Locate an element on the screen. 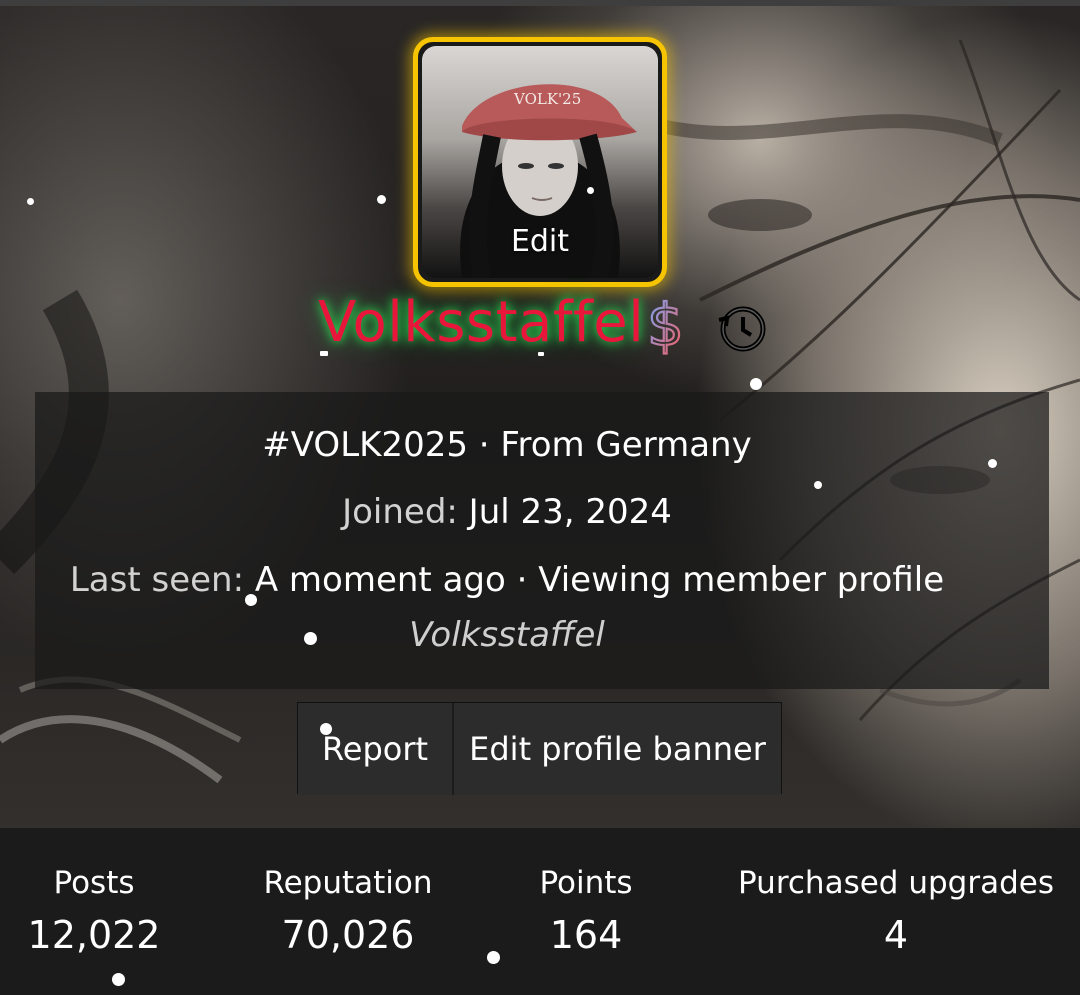  profile-tagline: #VOLK2025 · From Germany is located at coordinates (507, 445).